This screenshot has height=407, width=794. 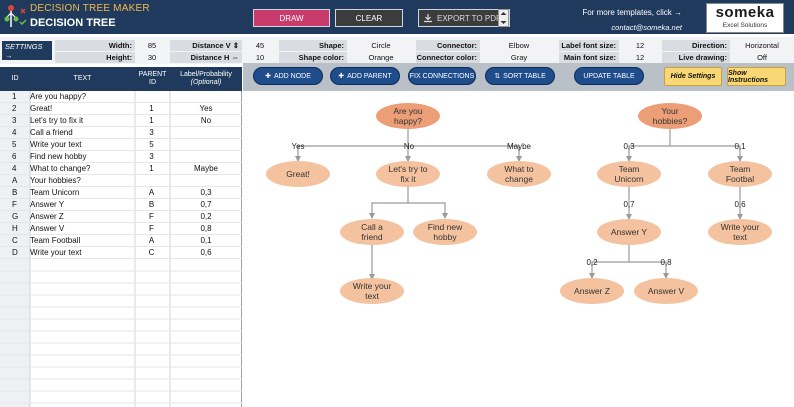 I want to click on node-team-unicorn: Team Unicorn, so click(x=629, y=174).